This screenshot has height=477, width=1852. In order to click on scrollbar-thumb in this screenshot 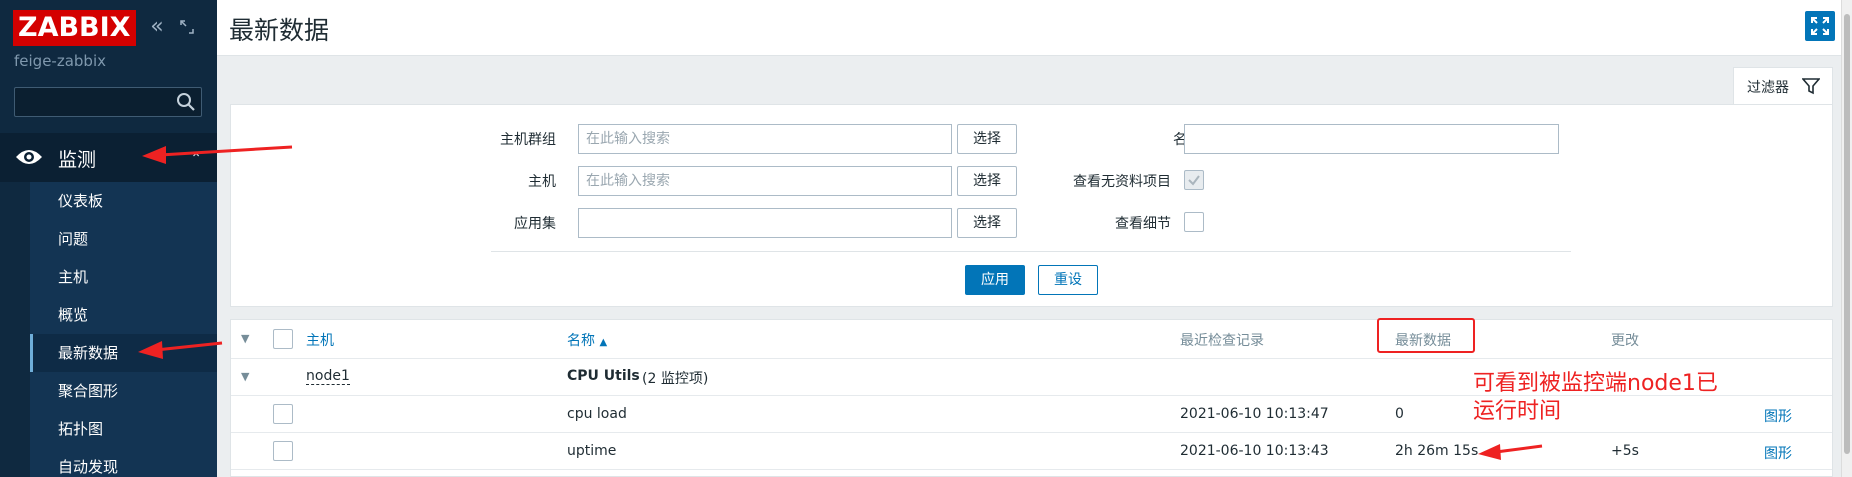, I will do `click(1847, 234)`.